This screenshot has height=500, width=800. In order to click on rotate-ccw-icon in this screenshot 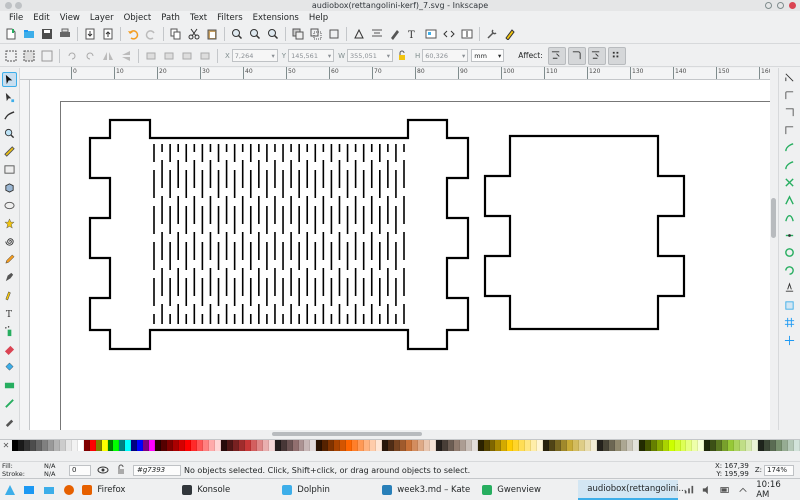, I will do `click(72, 55)`.